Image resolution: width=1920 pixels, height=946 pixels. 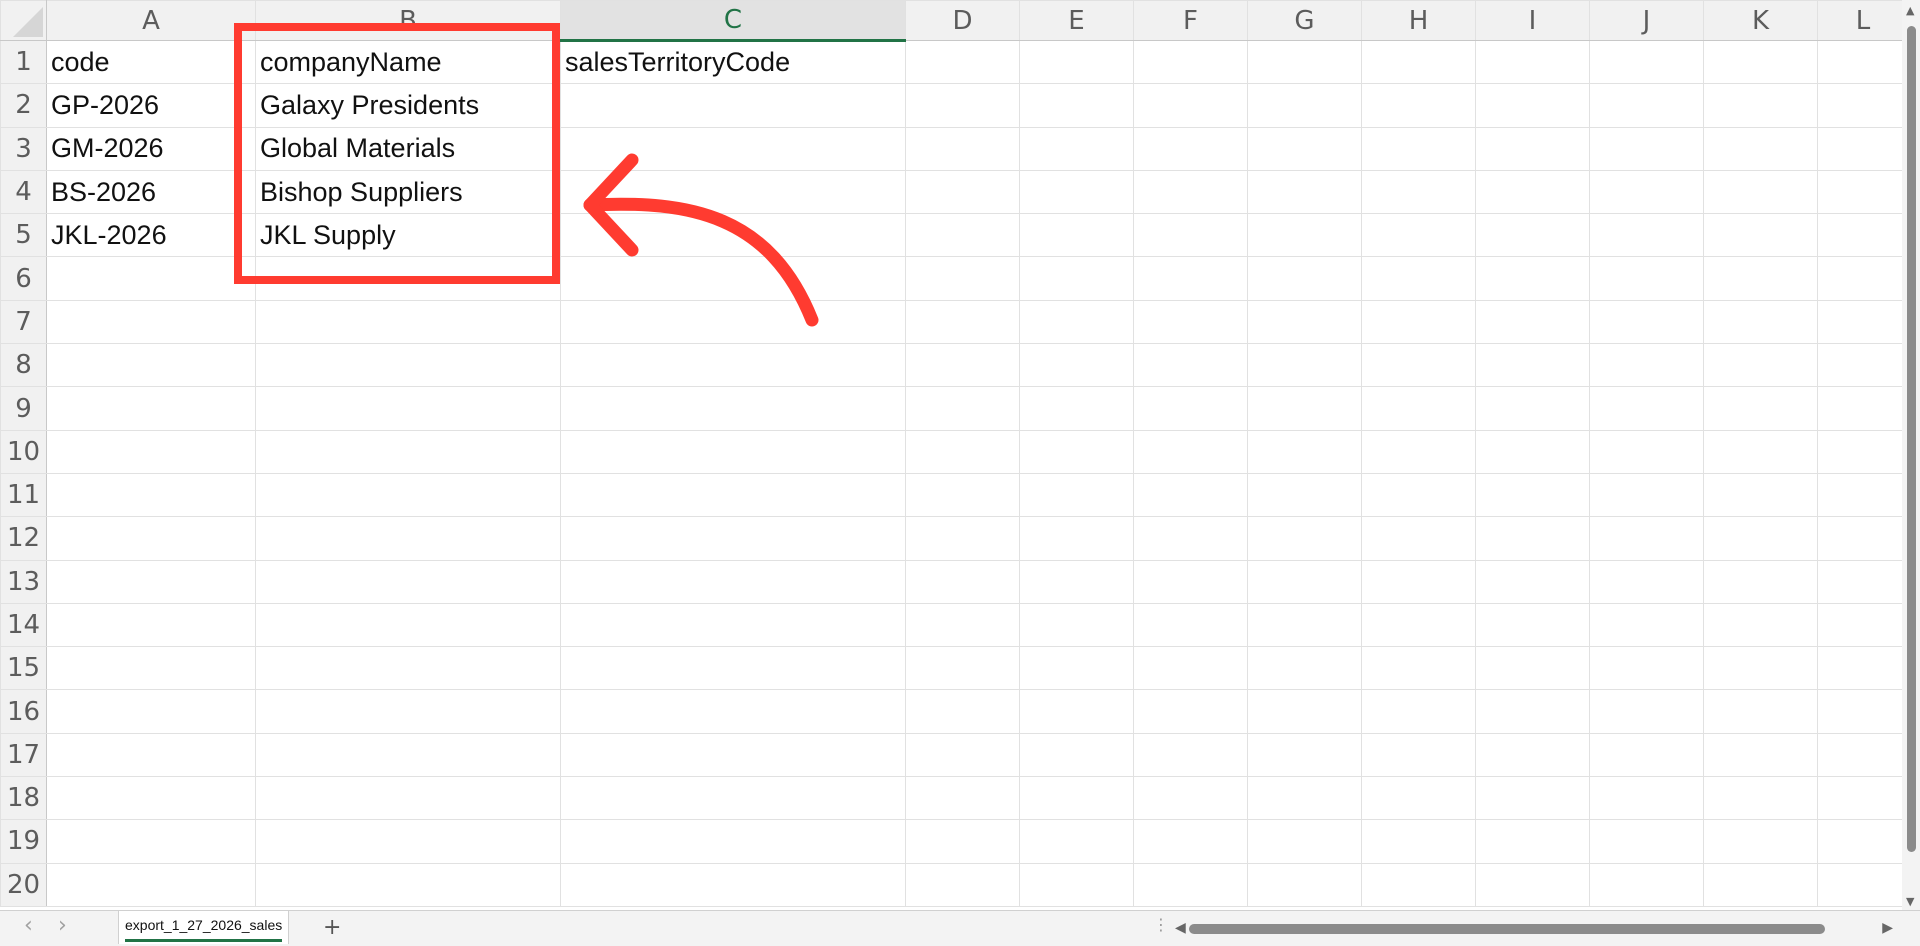 I want to click on cell-l15, so click(x=1863, y=668).